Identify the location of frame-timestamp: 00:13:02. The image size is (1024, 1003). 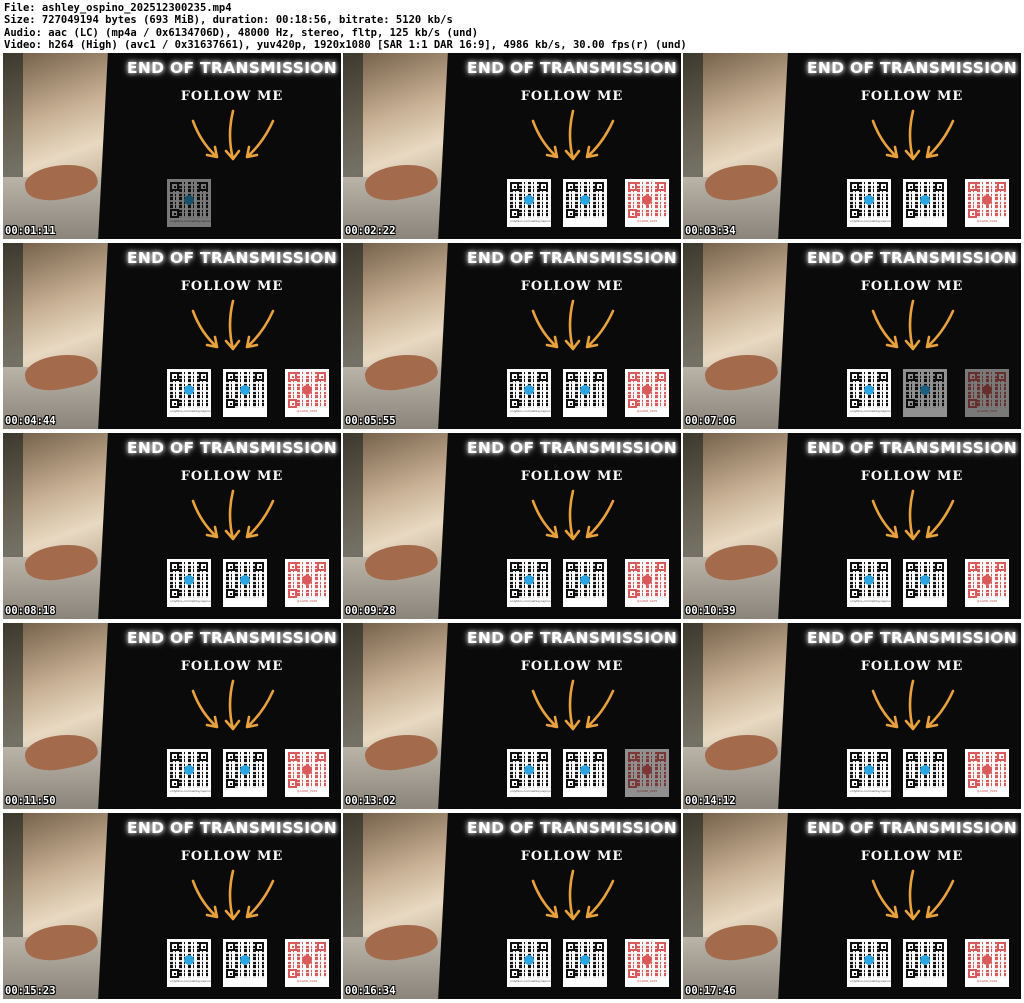
(370, 801).